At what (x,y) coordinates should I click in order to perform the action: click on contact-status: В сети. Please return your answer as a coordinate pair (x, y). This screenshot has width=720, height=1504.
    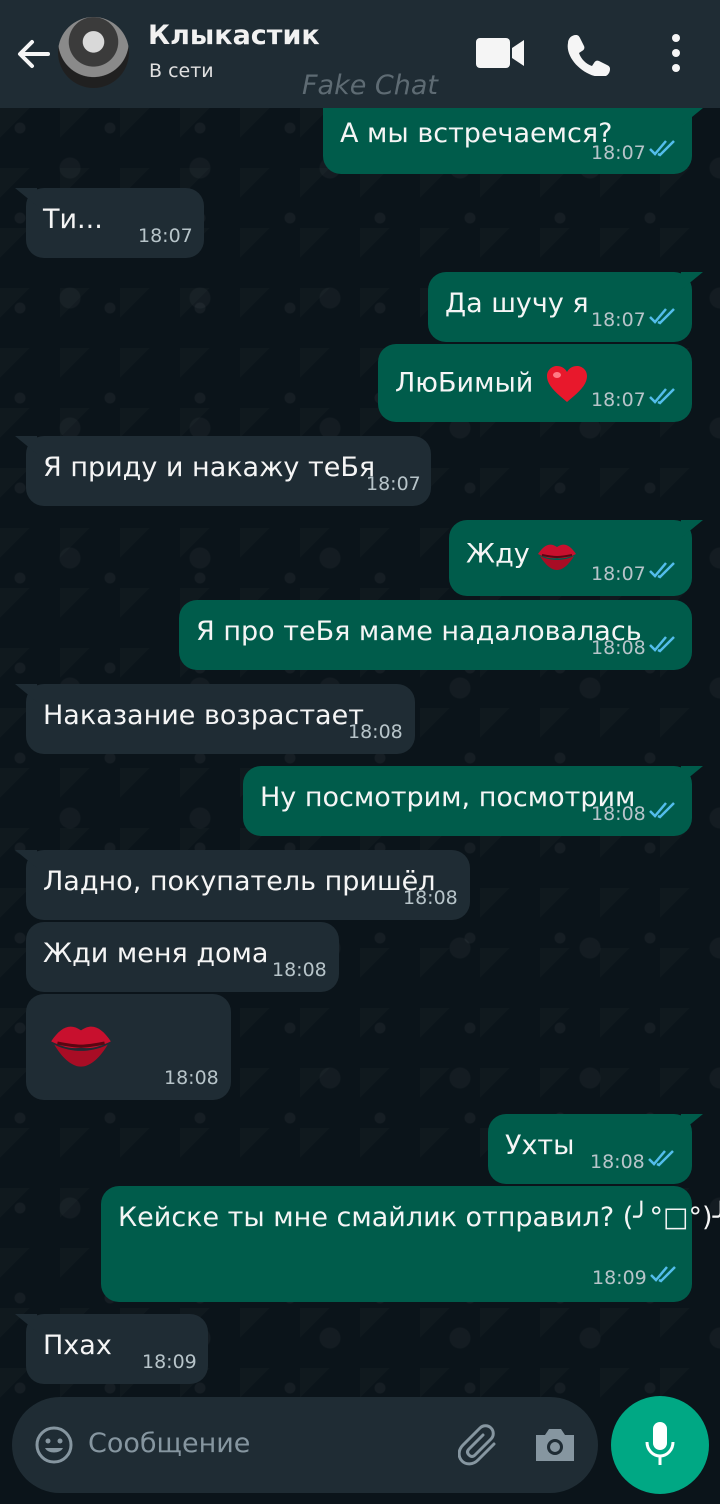
    Looking at the image, I should click on (181, 71).